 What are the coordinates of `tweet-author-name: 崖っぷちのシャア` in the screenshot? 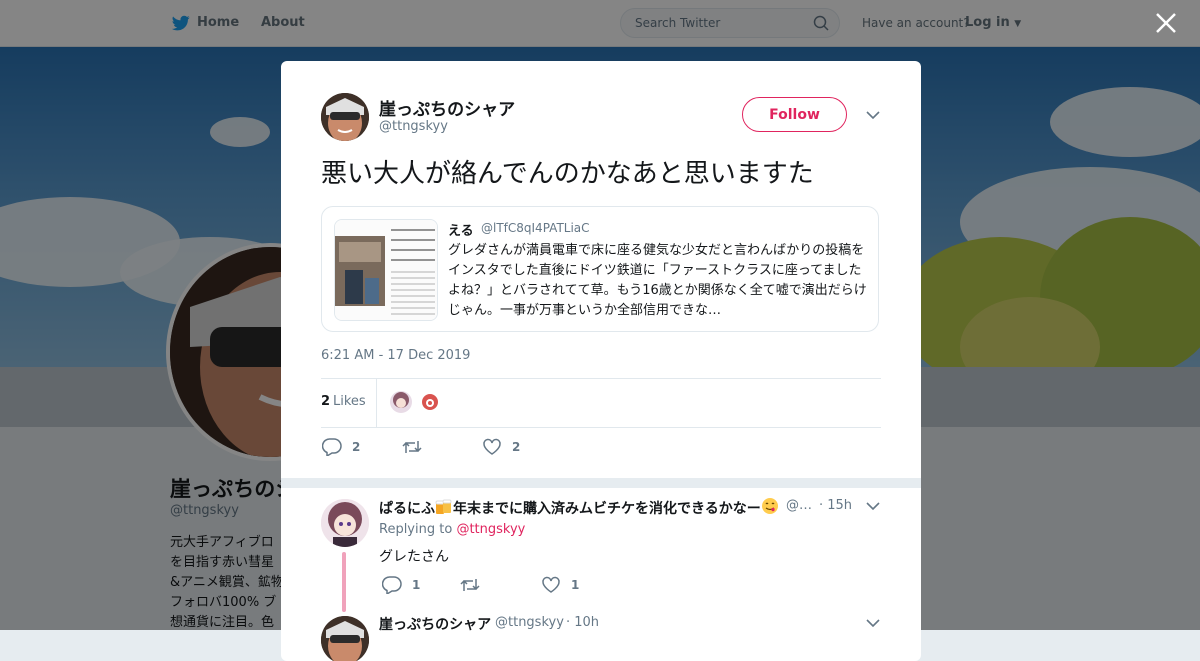 It's located at (447, 107).